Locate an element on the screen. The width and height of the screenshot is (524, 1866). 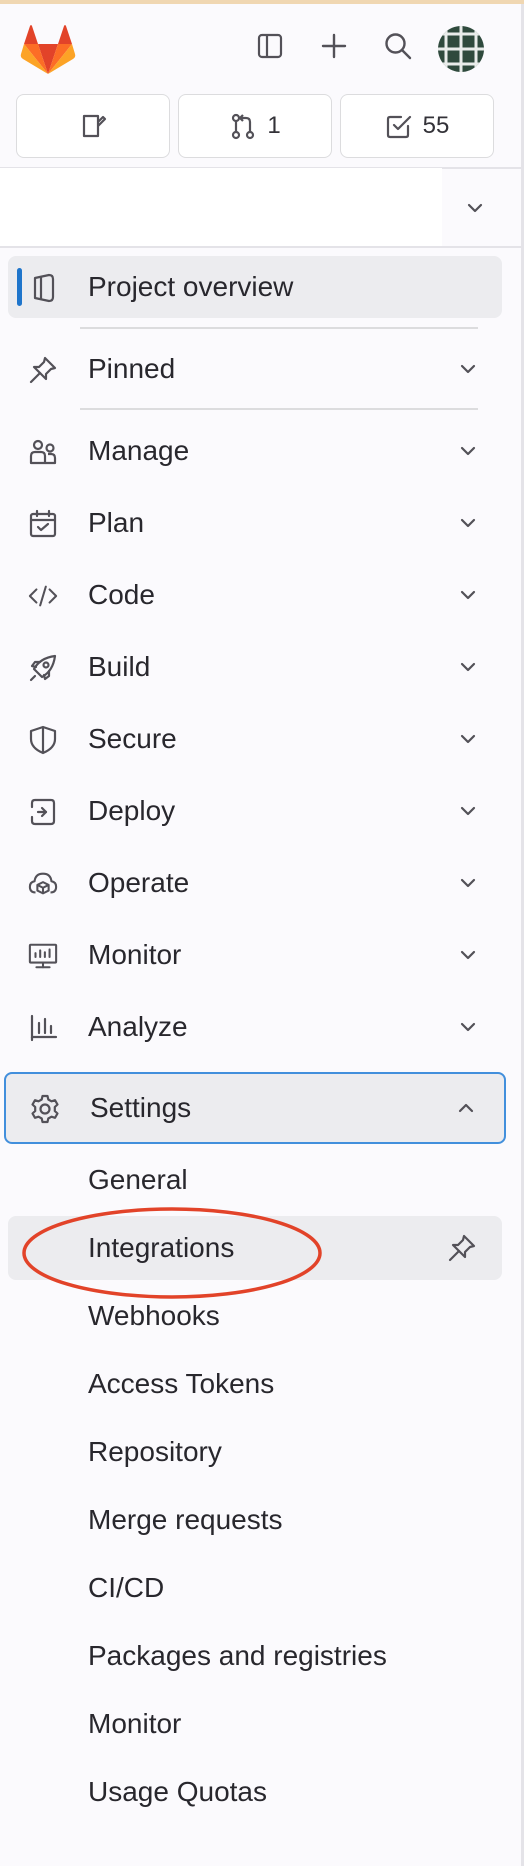
nav-label: Analyze is located at coordinates (138, 1026).